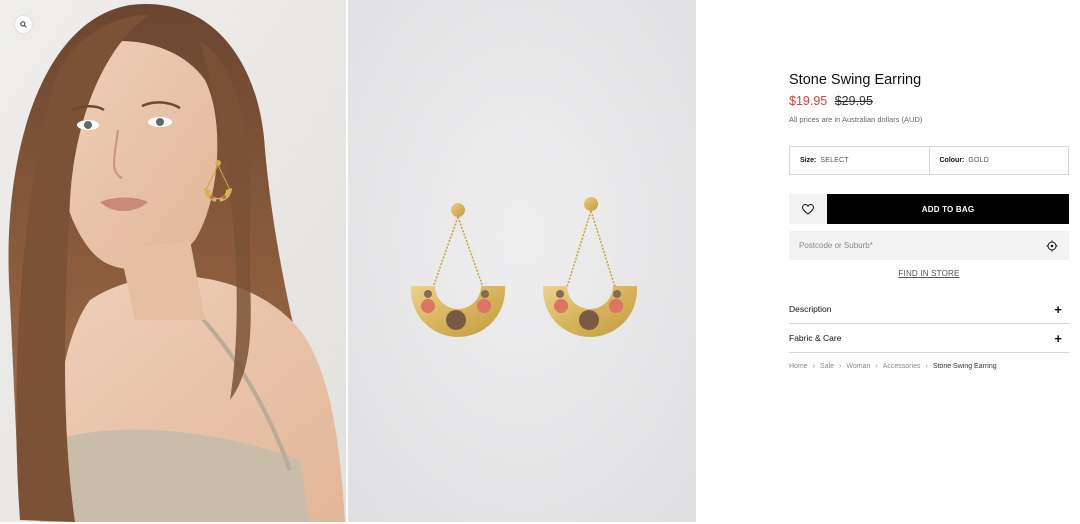  I want to click on zoom-button, so click(23, 24).